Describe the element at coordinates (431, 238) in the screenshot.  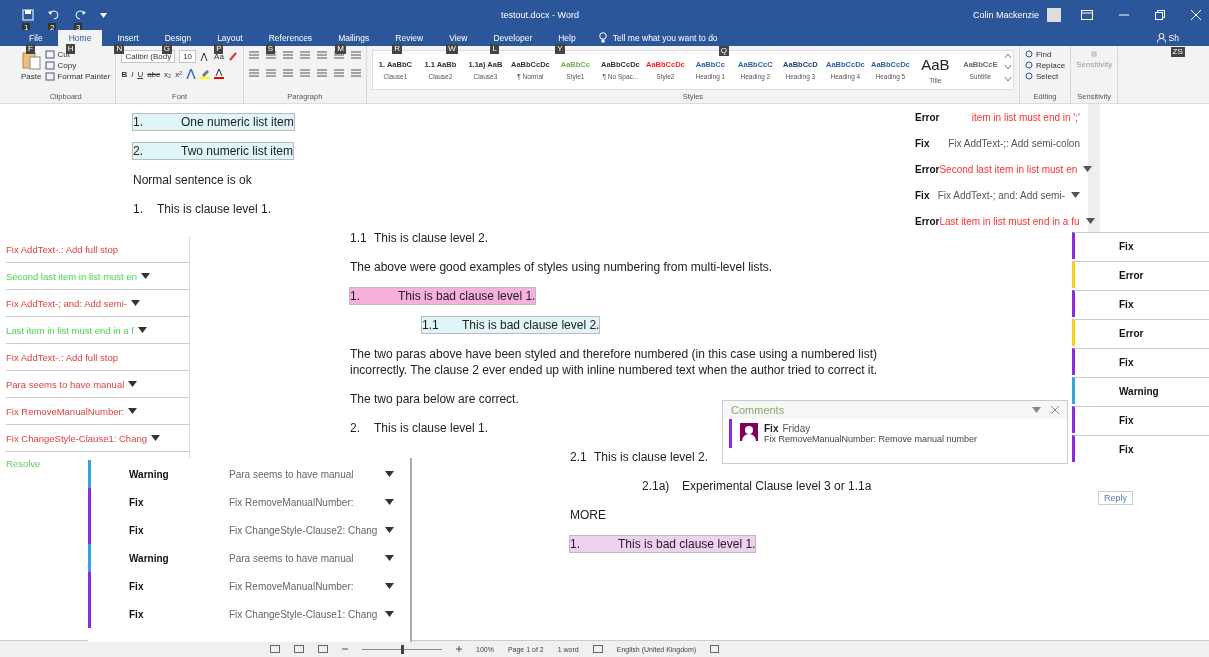
I see `list-text: This is clause level 2.` at that location.